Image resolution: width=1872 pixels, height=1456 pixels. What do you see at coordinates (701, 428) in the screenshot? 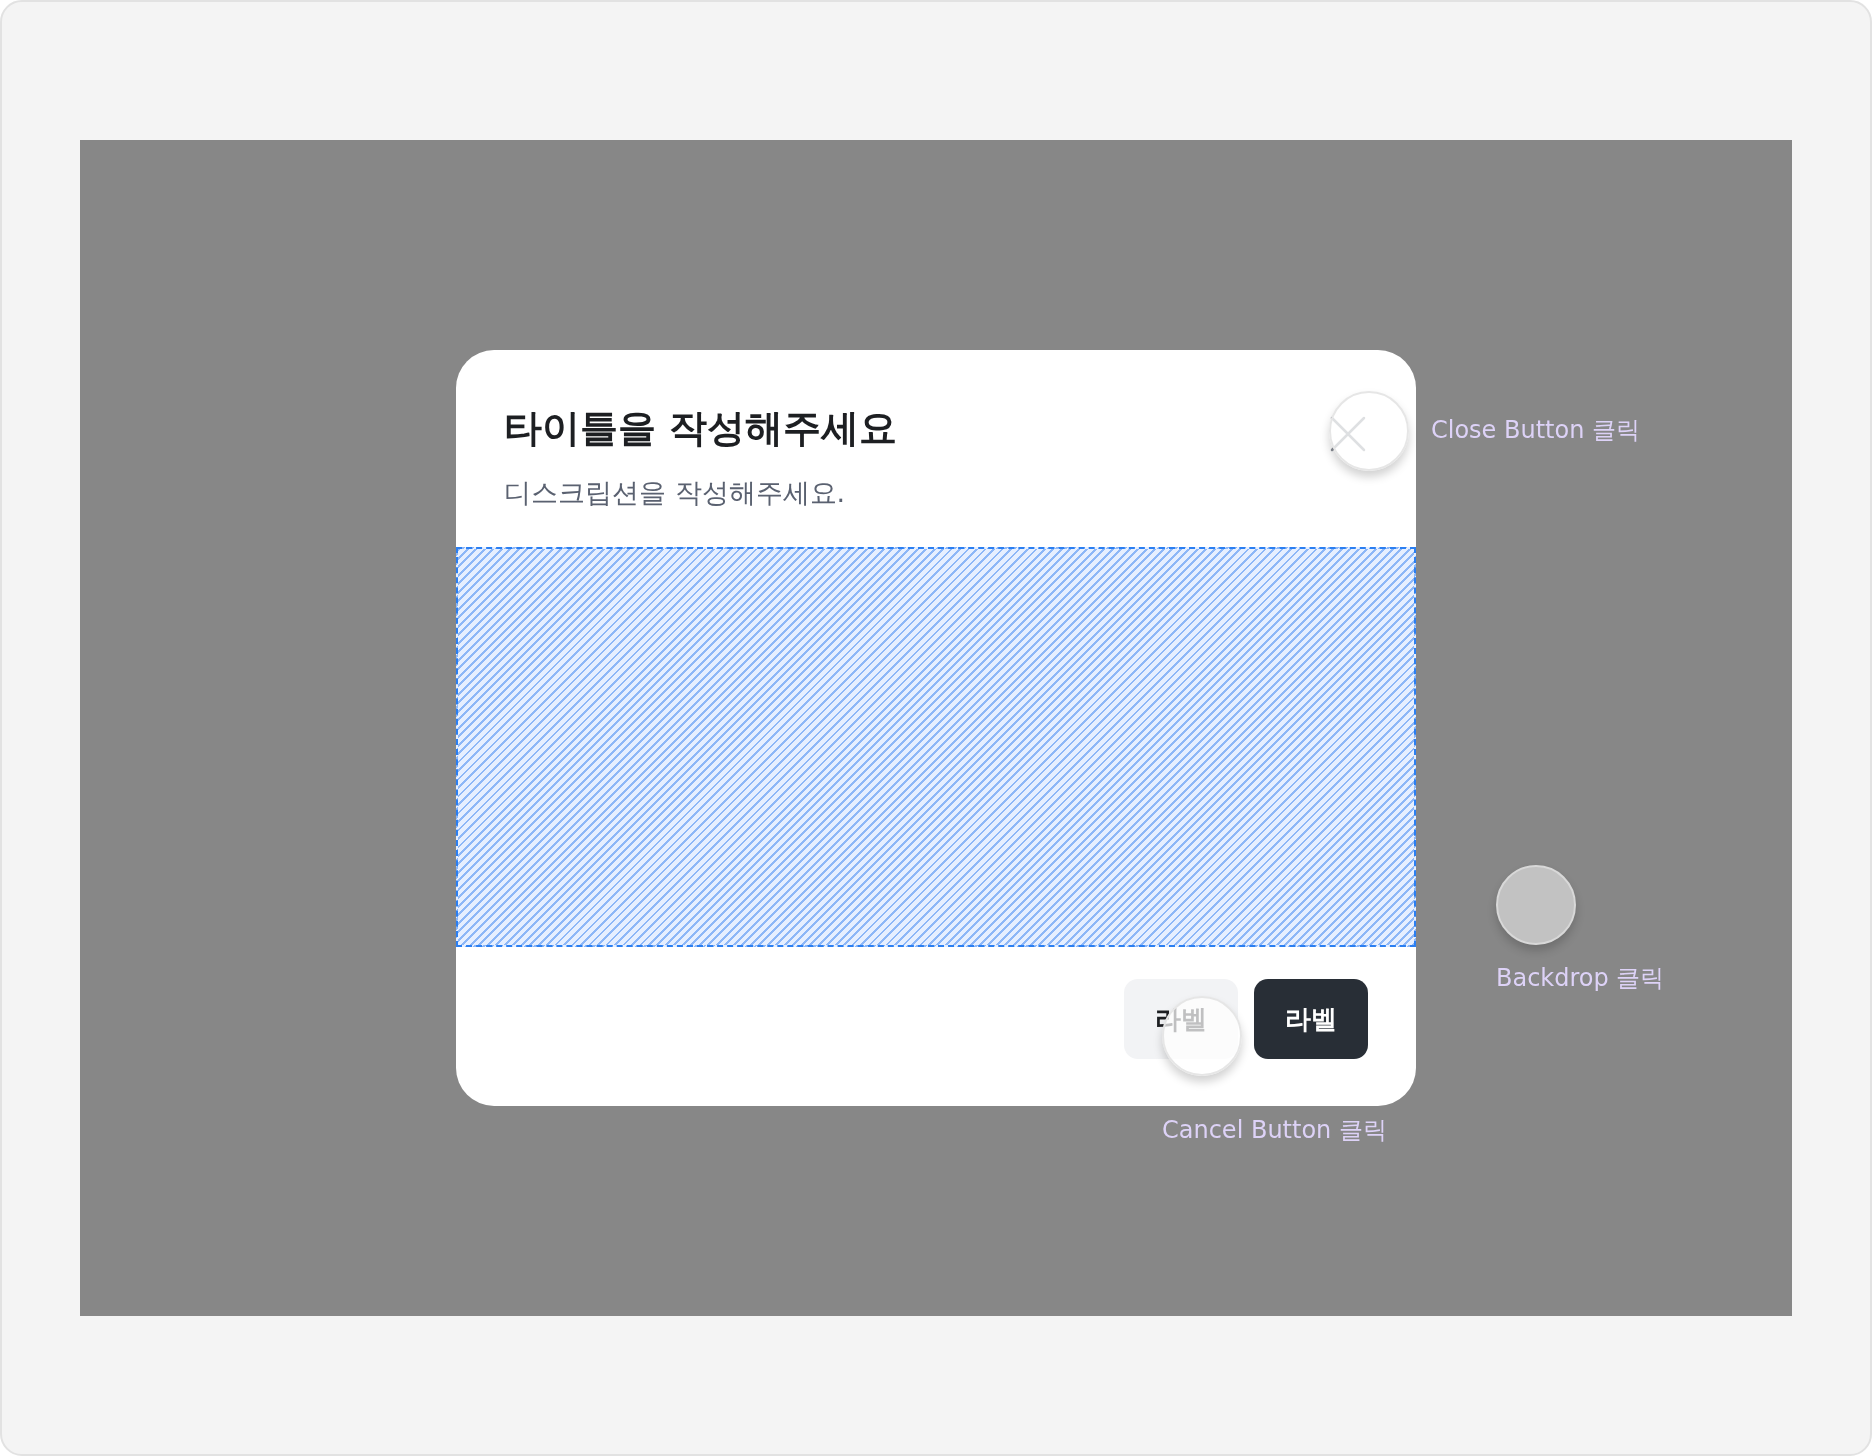
I see `modal-title: 타이틀을 작성해주세요` at bounding box center [701, 428].